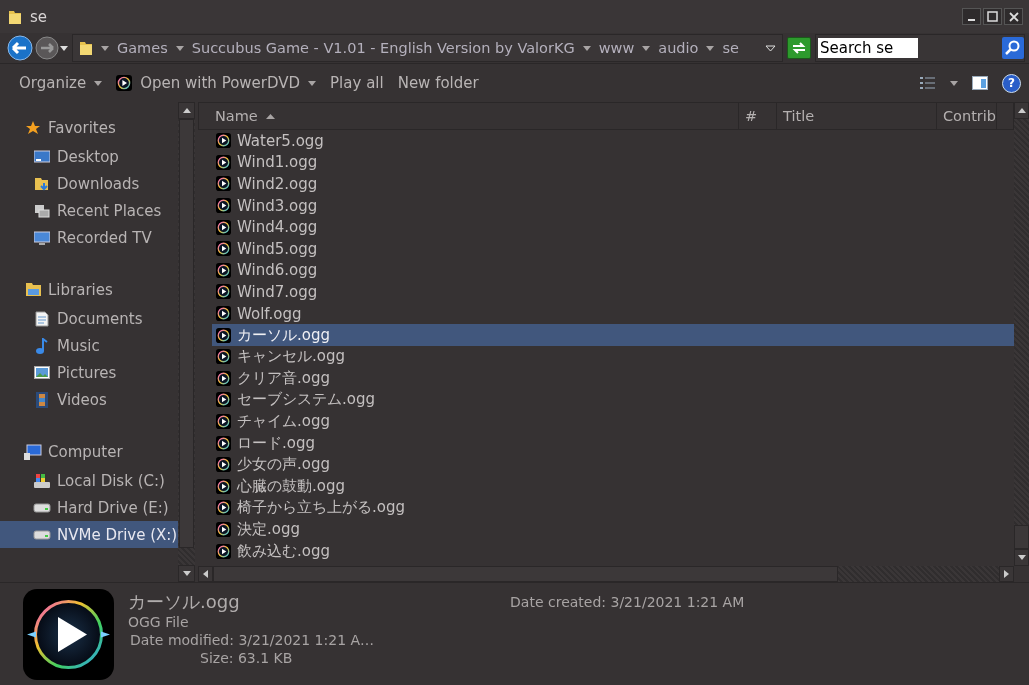 The height and width of the screenshot is (685, 1029). Describe the element at coordinates (770, 48) in the screenshot. I see `dropdown-icon` at that location.